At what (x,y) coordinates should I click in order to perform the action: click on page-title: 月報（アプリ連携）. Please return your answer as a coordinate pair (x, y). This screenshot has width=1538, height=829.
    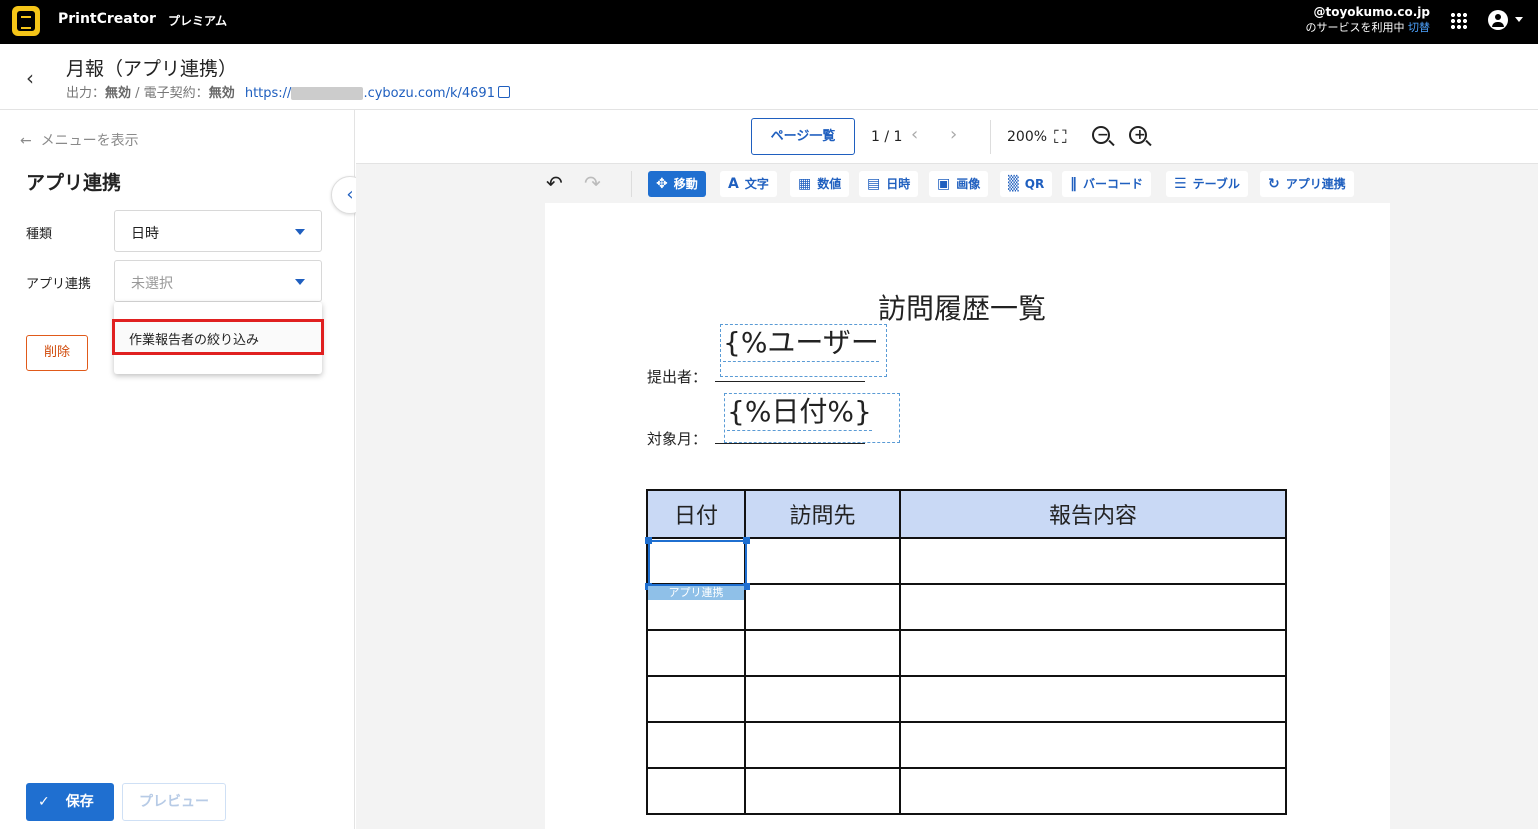
    Looking at the image, I should click on (152, 69).